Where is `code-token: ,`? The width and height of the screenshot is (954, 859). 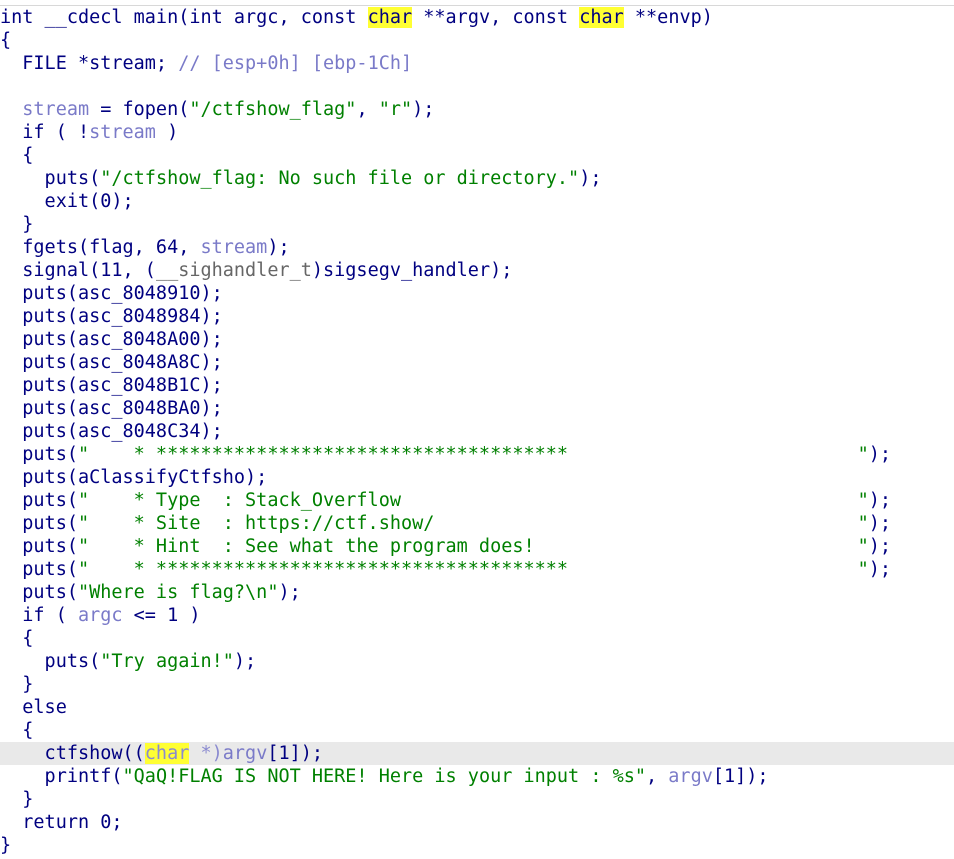 code-token: , is located at coordinates (657, 776).